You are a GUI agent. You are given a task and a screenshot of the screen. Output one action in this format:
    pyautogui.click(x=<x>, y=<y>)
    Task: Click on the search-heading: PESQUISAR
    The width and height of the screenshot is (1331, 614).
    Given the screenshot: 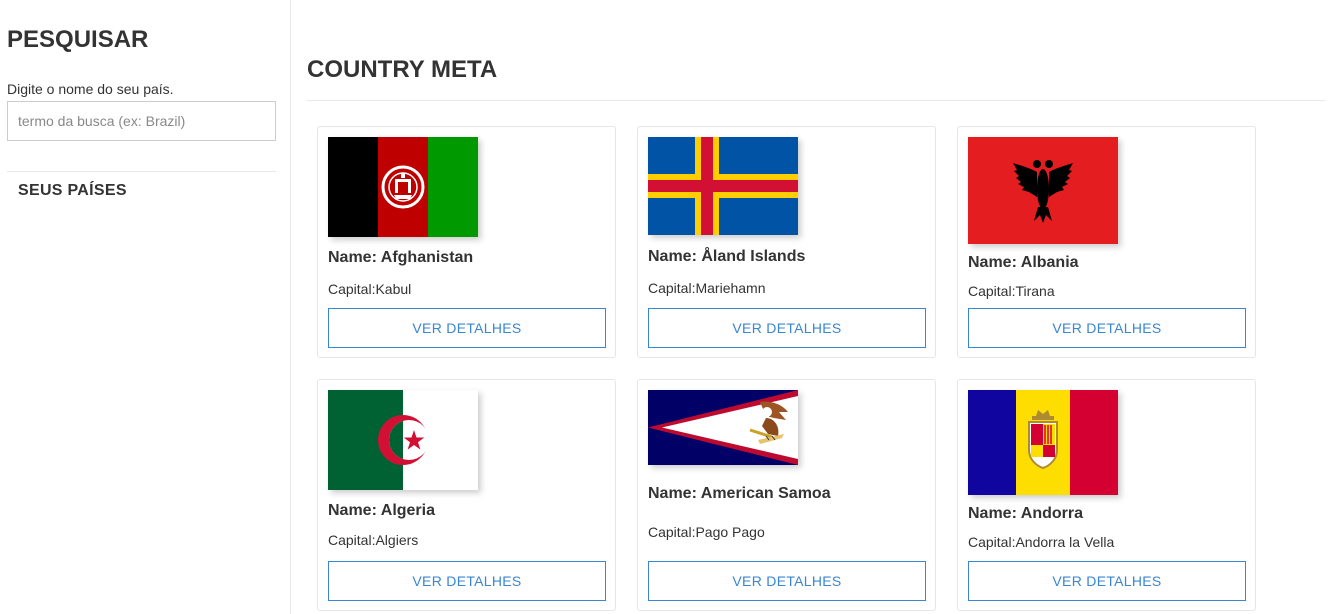 What is the action you would take?
    pyautogui.click(x=78, y=39)
    